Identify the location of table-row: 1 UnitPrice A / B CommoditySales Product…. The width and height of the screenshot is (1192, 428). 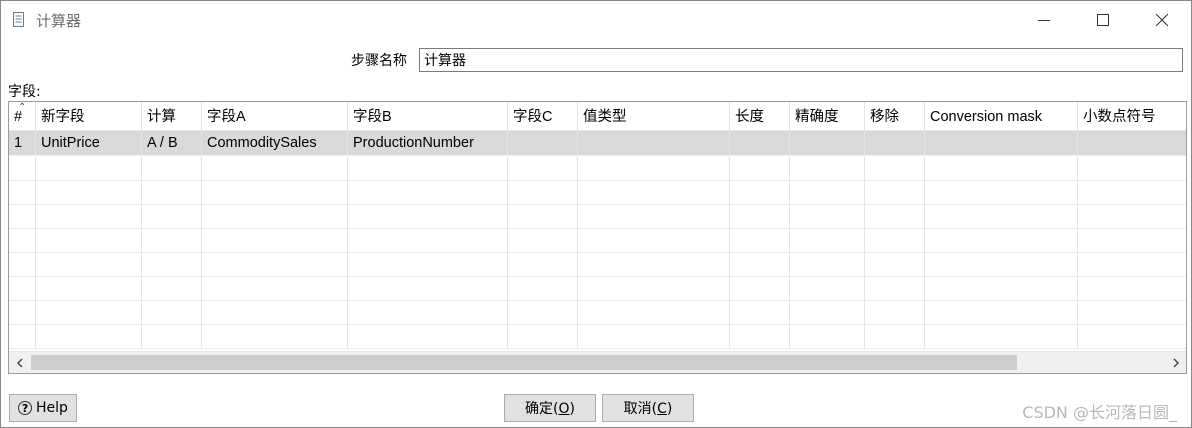
(597, 143).